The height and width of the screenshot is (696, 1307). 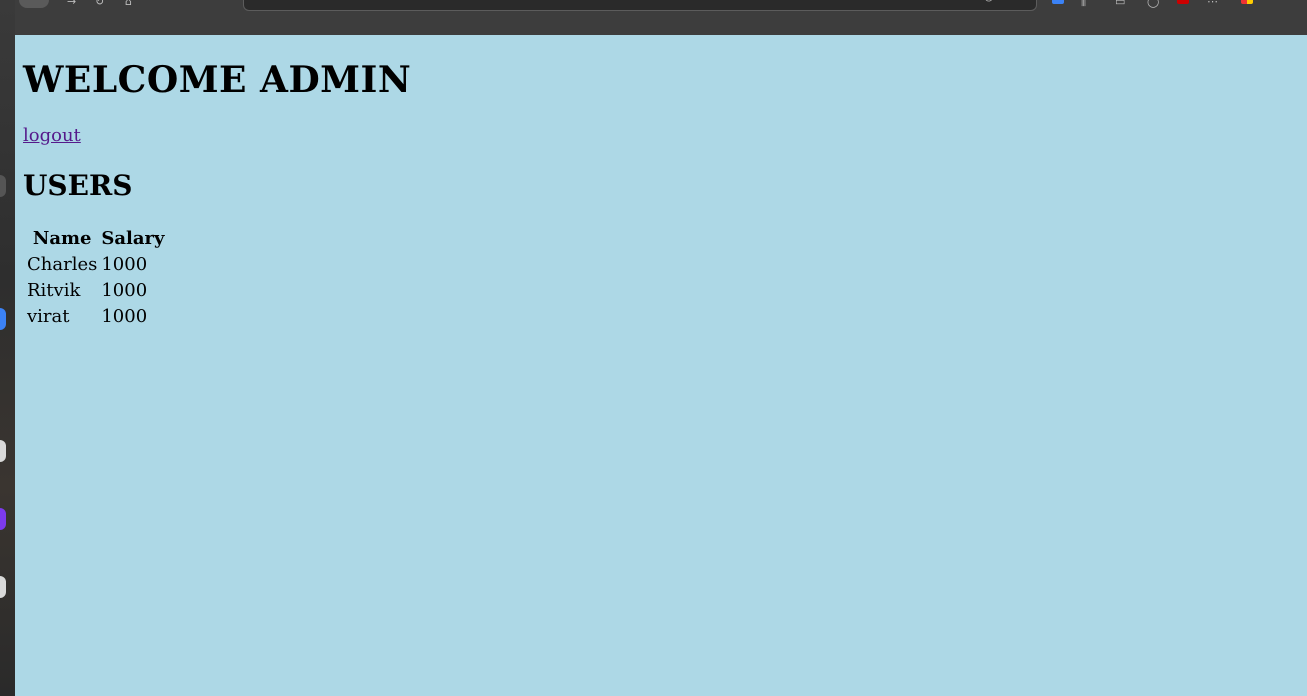 What do you see at coordinates (133, 238) in the screenshot?
I see `column-header-salary: Salary` at bounding box center [133, 238].